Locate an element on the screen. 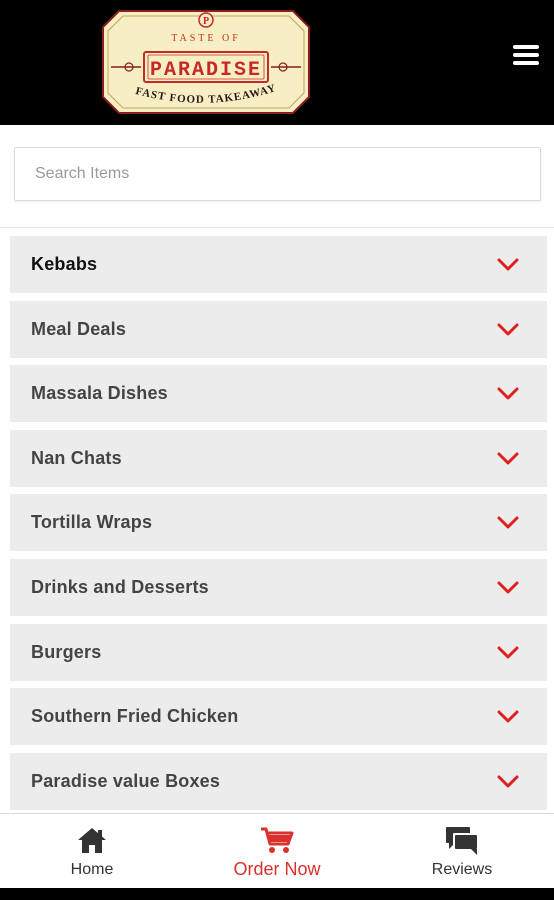 This screenshot has width=554, height=900. category-item-massala-dishes: Massala Dishes is located at coordinates (278, 393).